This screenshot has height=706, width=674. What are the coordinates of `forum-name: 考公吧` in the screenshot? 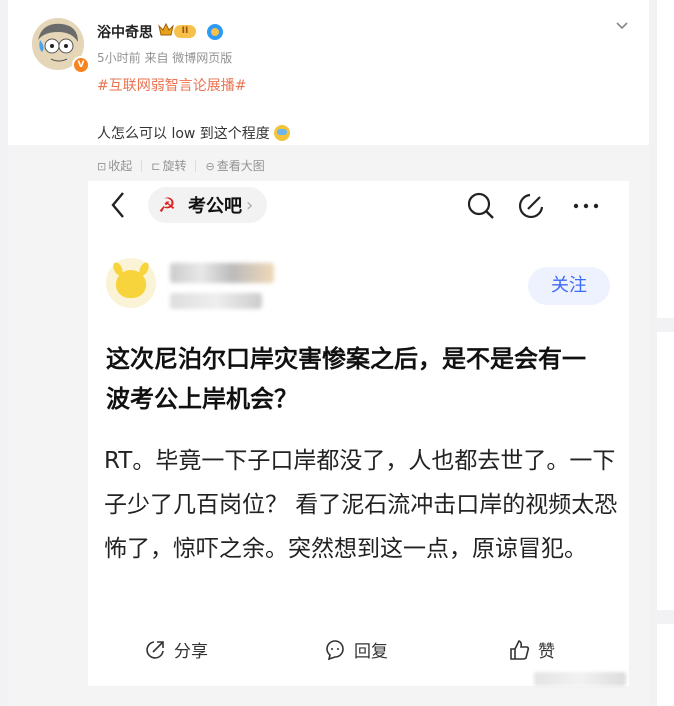 It's located at (215, 206).